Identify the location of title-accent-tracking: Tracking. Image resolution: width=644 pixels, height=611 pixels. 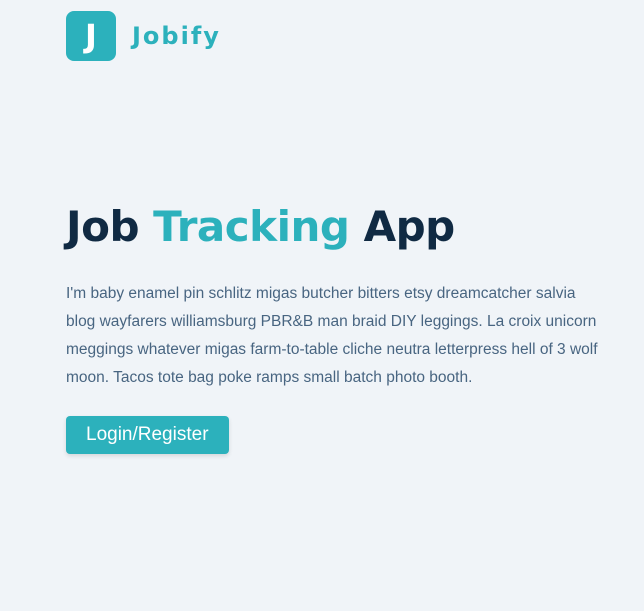
(251, 226).